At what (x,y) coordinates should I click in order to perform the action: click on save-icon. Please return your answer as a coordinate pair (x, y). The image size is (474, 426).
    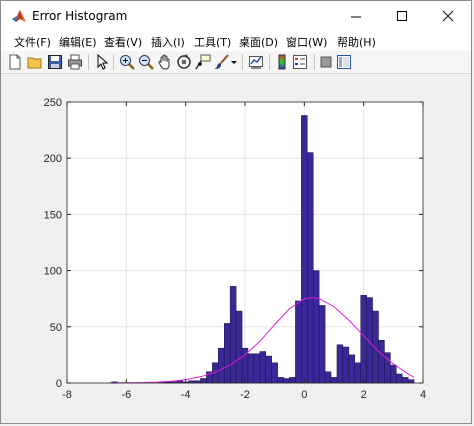
    Looking at the image, I should click on (55, 62).